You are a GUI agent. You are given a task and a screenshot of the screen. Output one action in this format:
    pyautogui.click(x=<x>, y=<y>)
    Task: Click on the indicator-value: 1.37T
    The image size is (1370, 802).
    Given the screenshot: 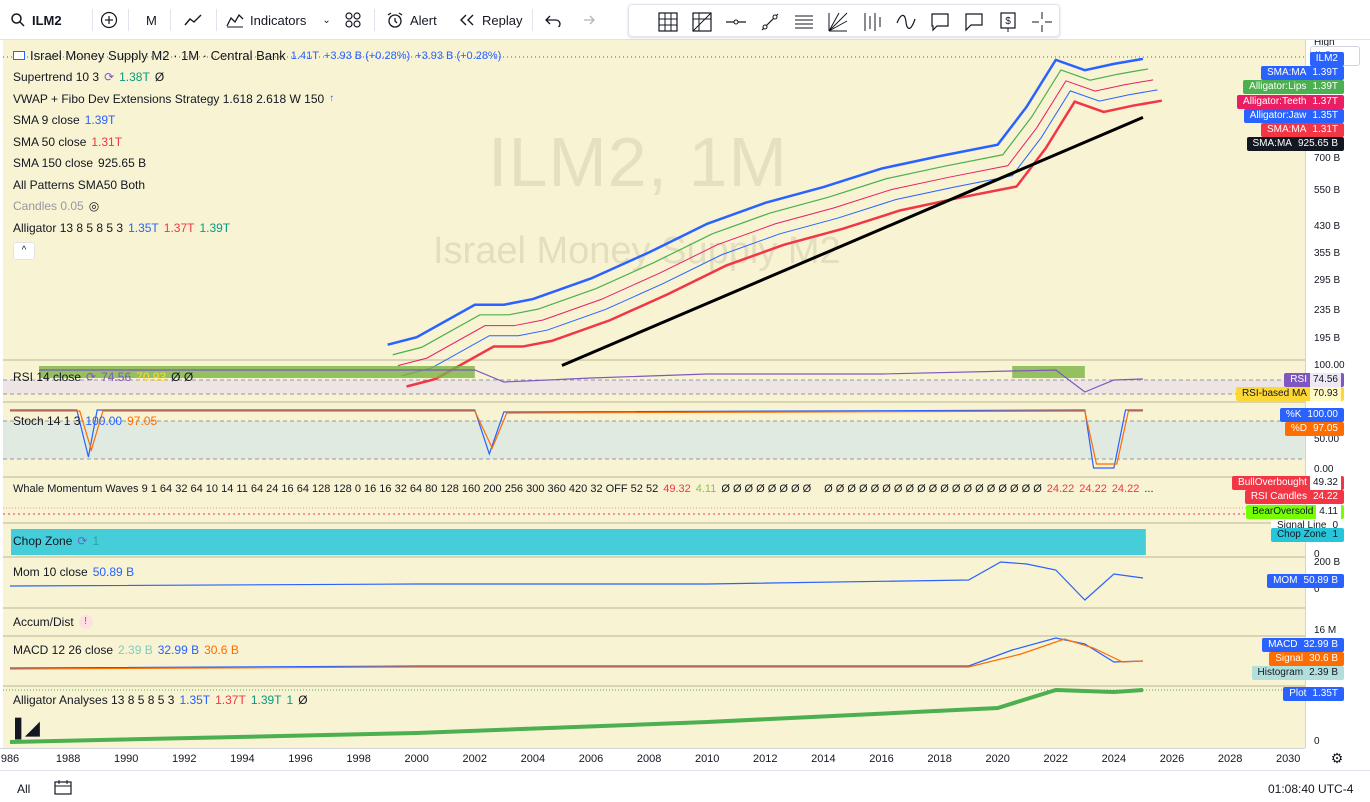 What is the action you would take?
    pyautogui.click(x=179, y=227)
    